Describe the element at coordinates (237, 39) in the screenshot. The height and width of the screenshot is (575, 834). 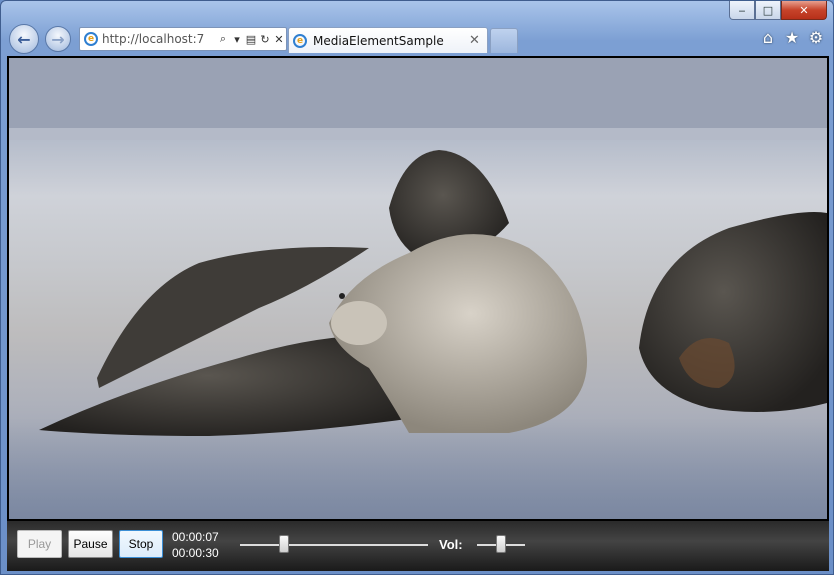
I see `dropdown-icon: ▾` at that location.